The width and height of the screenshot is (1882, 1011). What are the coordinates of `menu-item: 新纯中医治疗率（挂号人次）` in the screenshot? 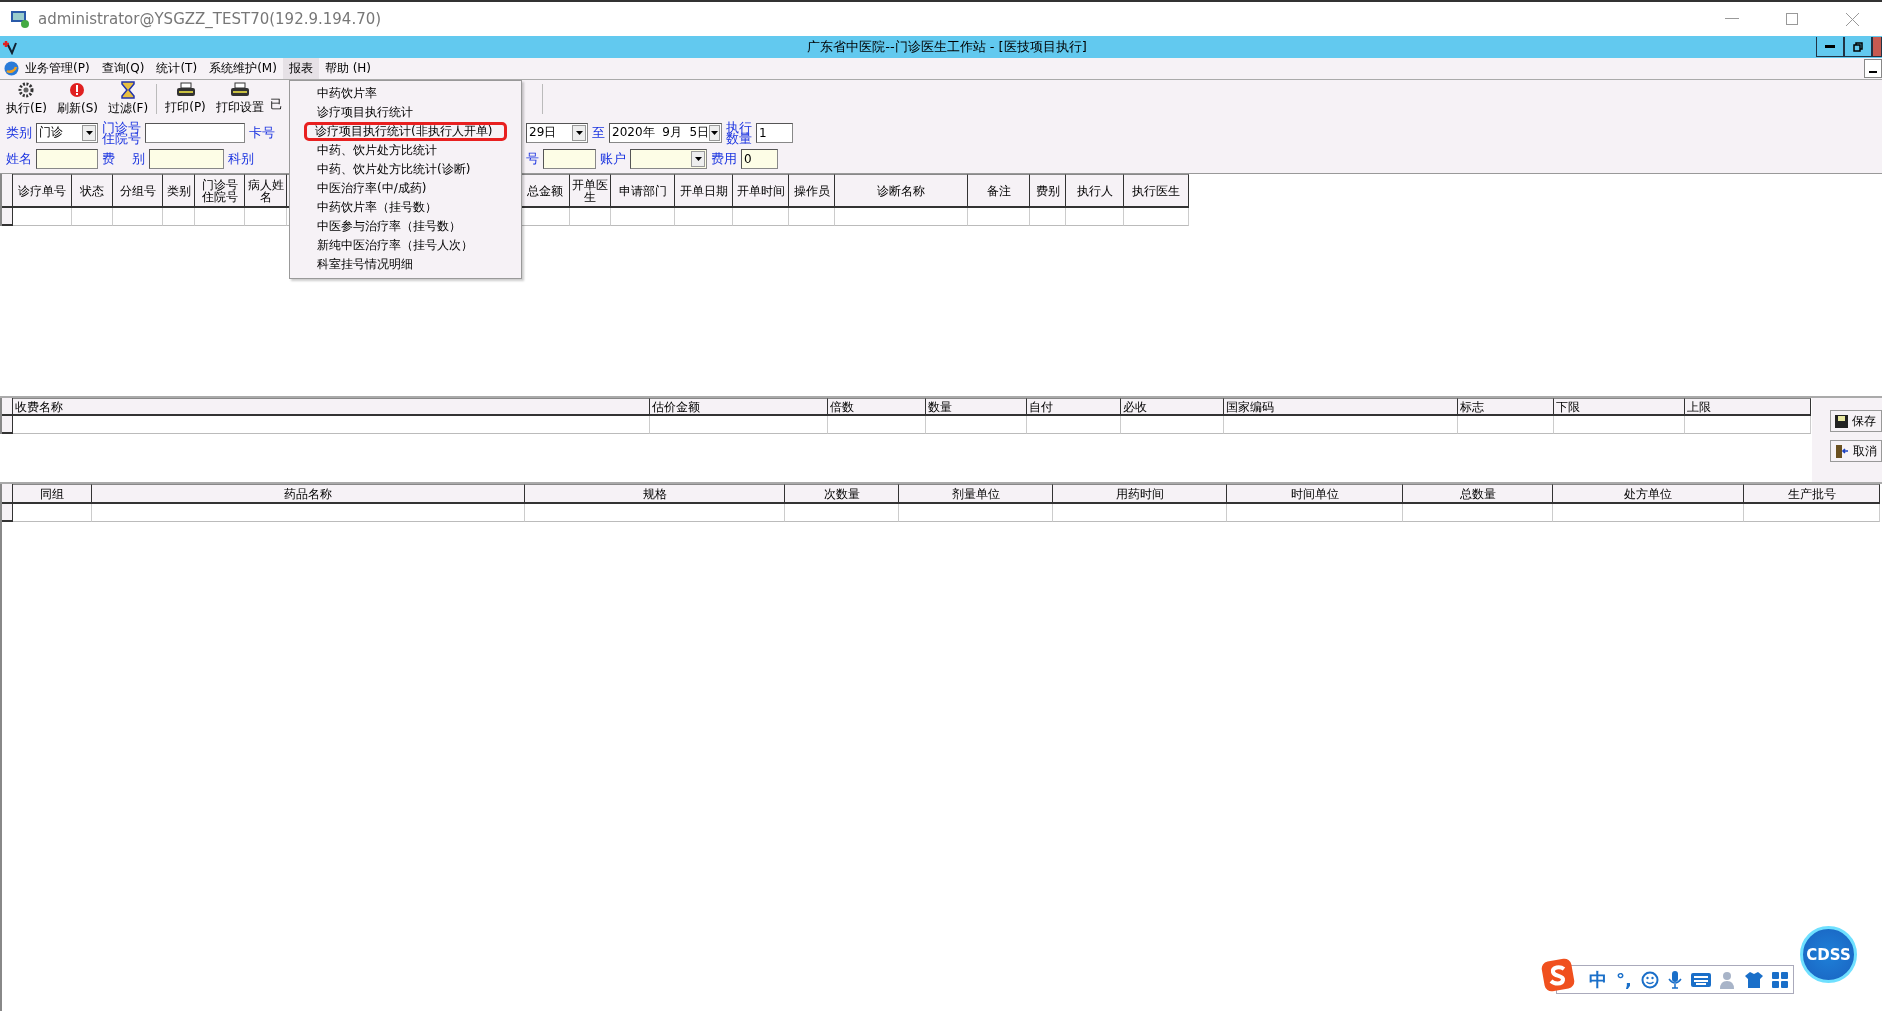 It's located at (398, 245).